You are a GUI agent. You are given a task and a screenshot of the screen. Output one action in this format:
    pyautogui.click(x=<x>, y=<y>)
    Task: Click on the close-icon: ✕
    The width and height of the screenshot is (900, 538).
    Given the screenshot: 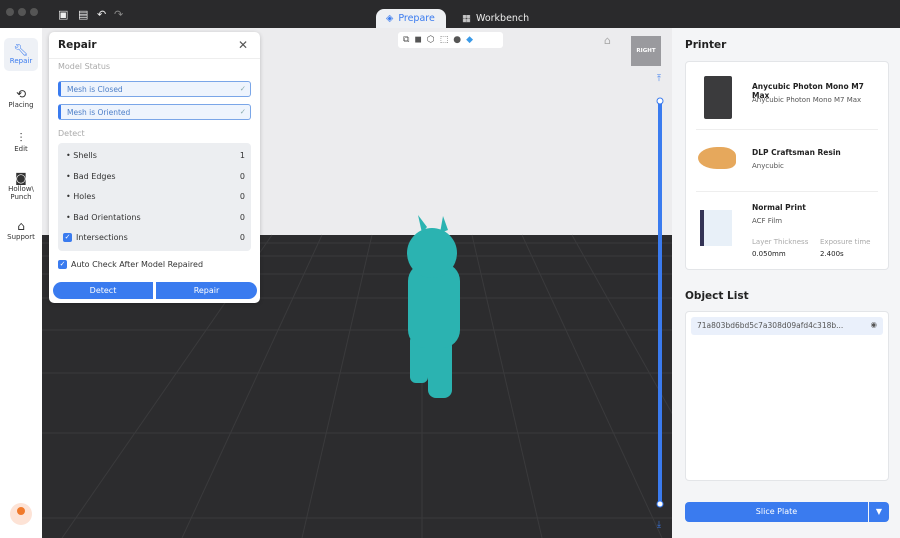 What is the action you would take?
    pyautogui.click(x=243, y=45)
    